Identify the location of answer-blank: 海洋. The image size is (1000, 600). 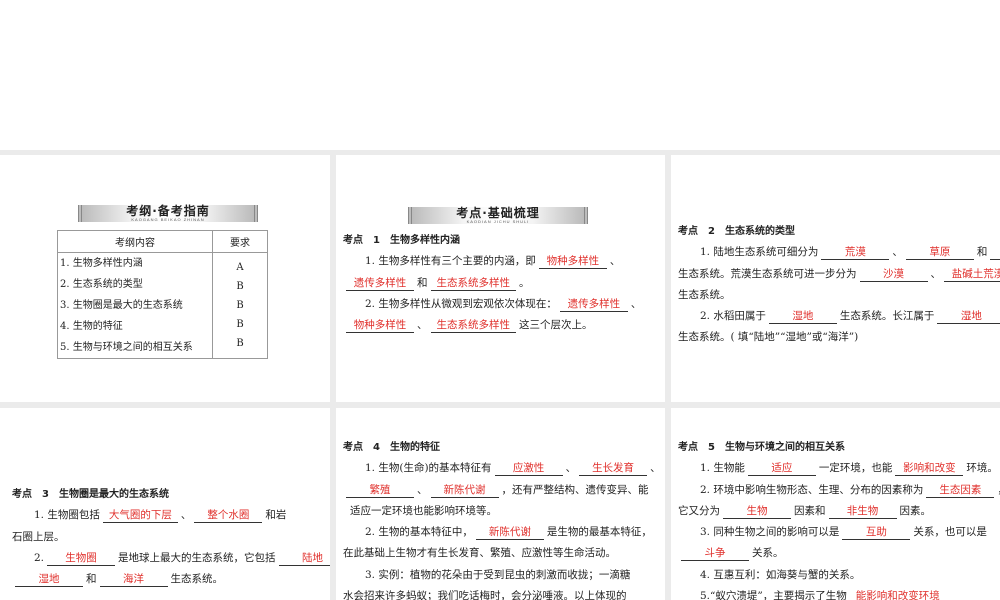
(133, 580).